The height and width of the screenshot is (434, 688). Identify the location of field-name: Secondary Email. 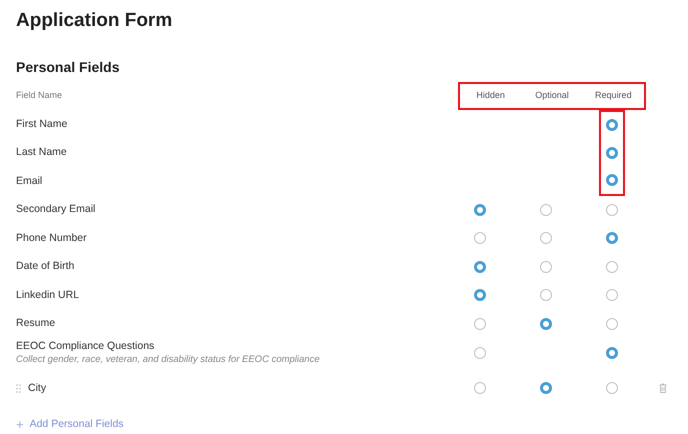
(56, 209).